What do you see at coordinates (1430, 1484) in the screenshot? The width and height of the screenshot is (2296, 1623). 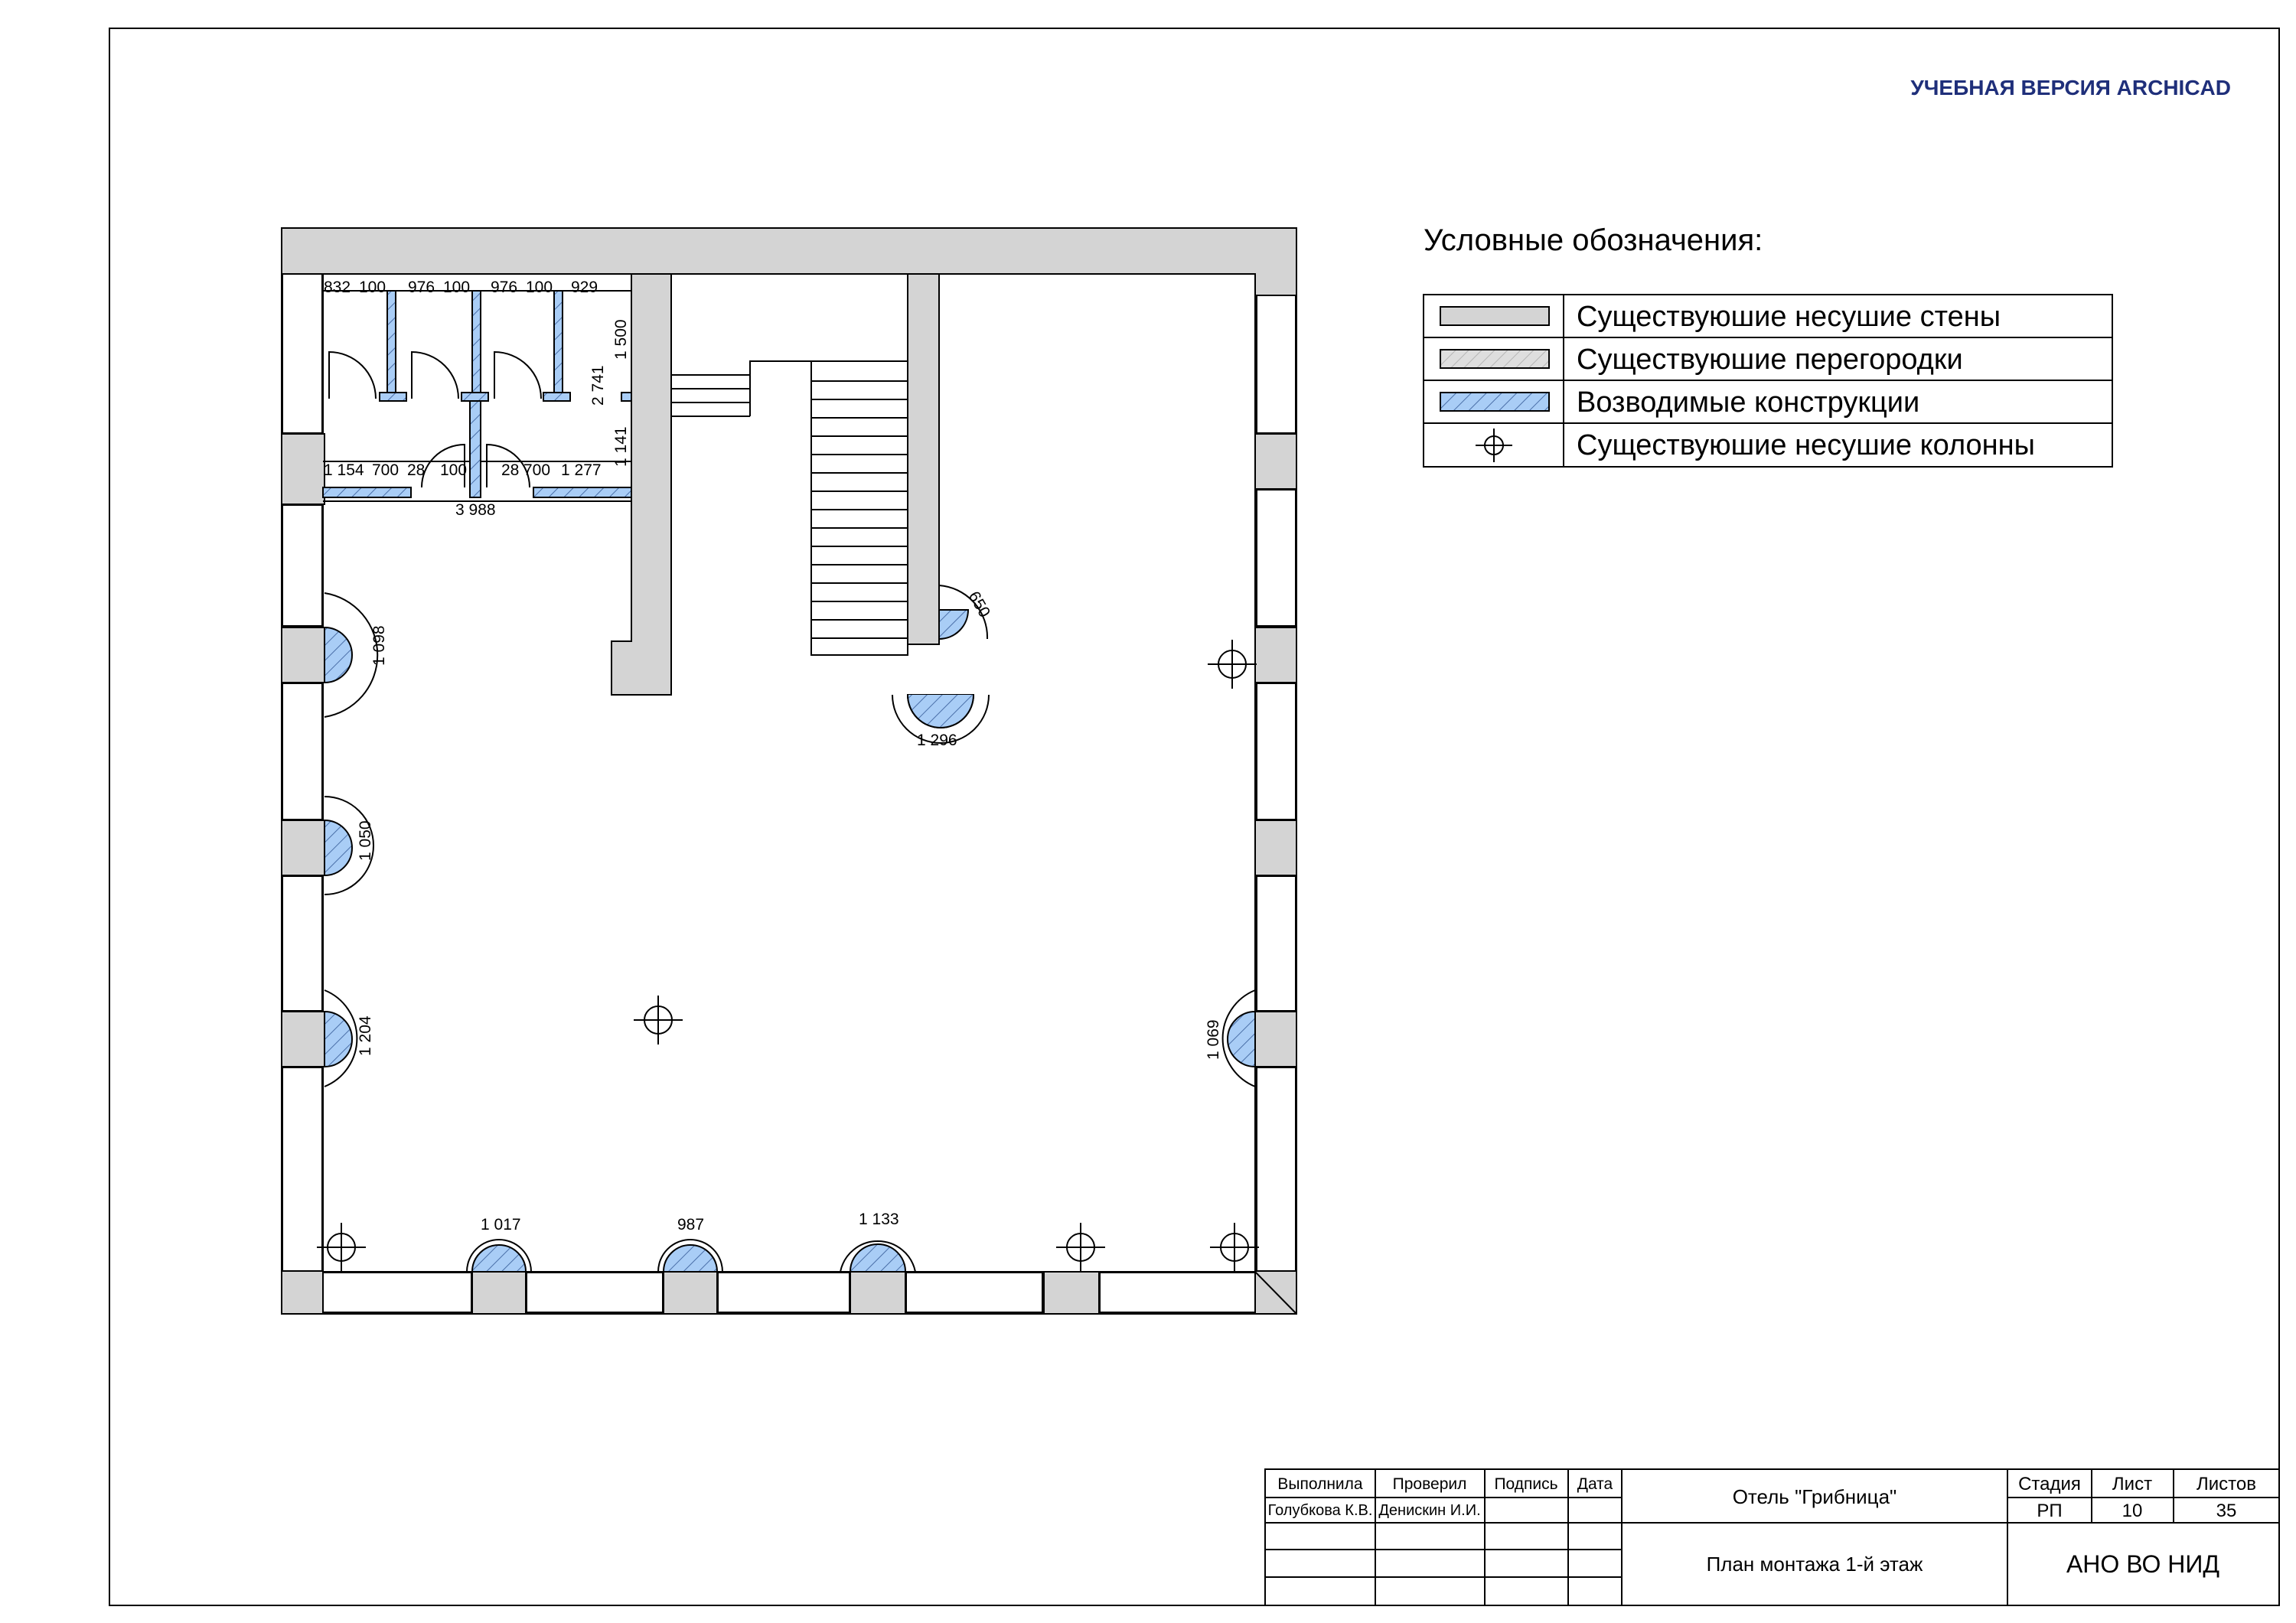 I see `stamp-header-checked: Проверил` at bounding box center [1430, 1484].